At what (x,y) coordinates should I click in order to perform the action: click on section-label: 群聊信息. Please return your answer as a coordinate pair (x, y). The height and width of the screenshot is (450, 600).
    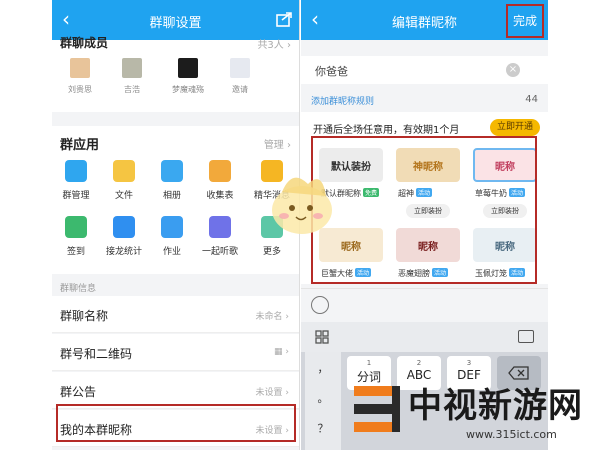
    Looking at the image, I should click on (78, 289).